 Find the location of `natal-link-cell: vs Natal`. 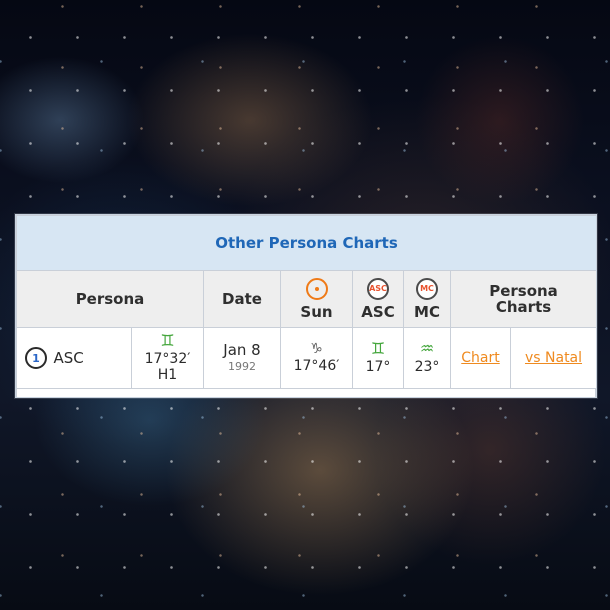

natal-link-cell: vs Natal is located at coordinates (552, 358).